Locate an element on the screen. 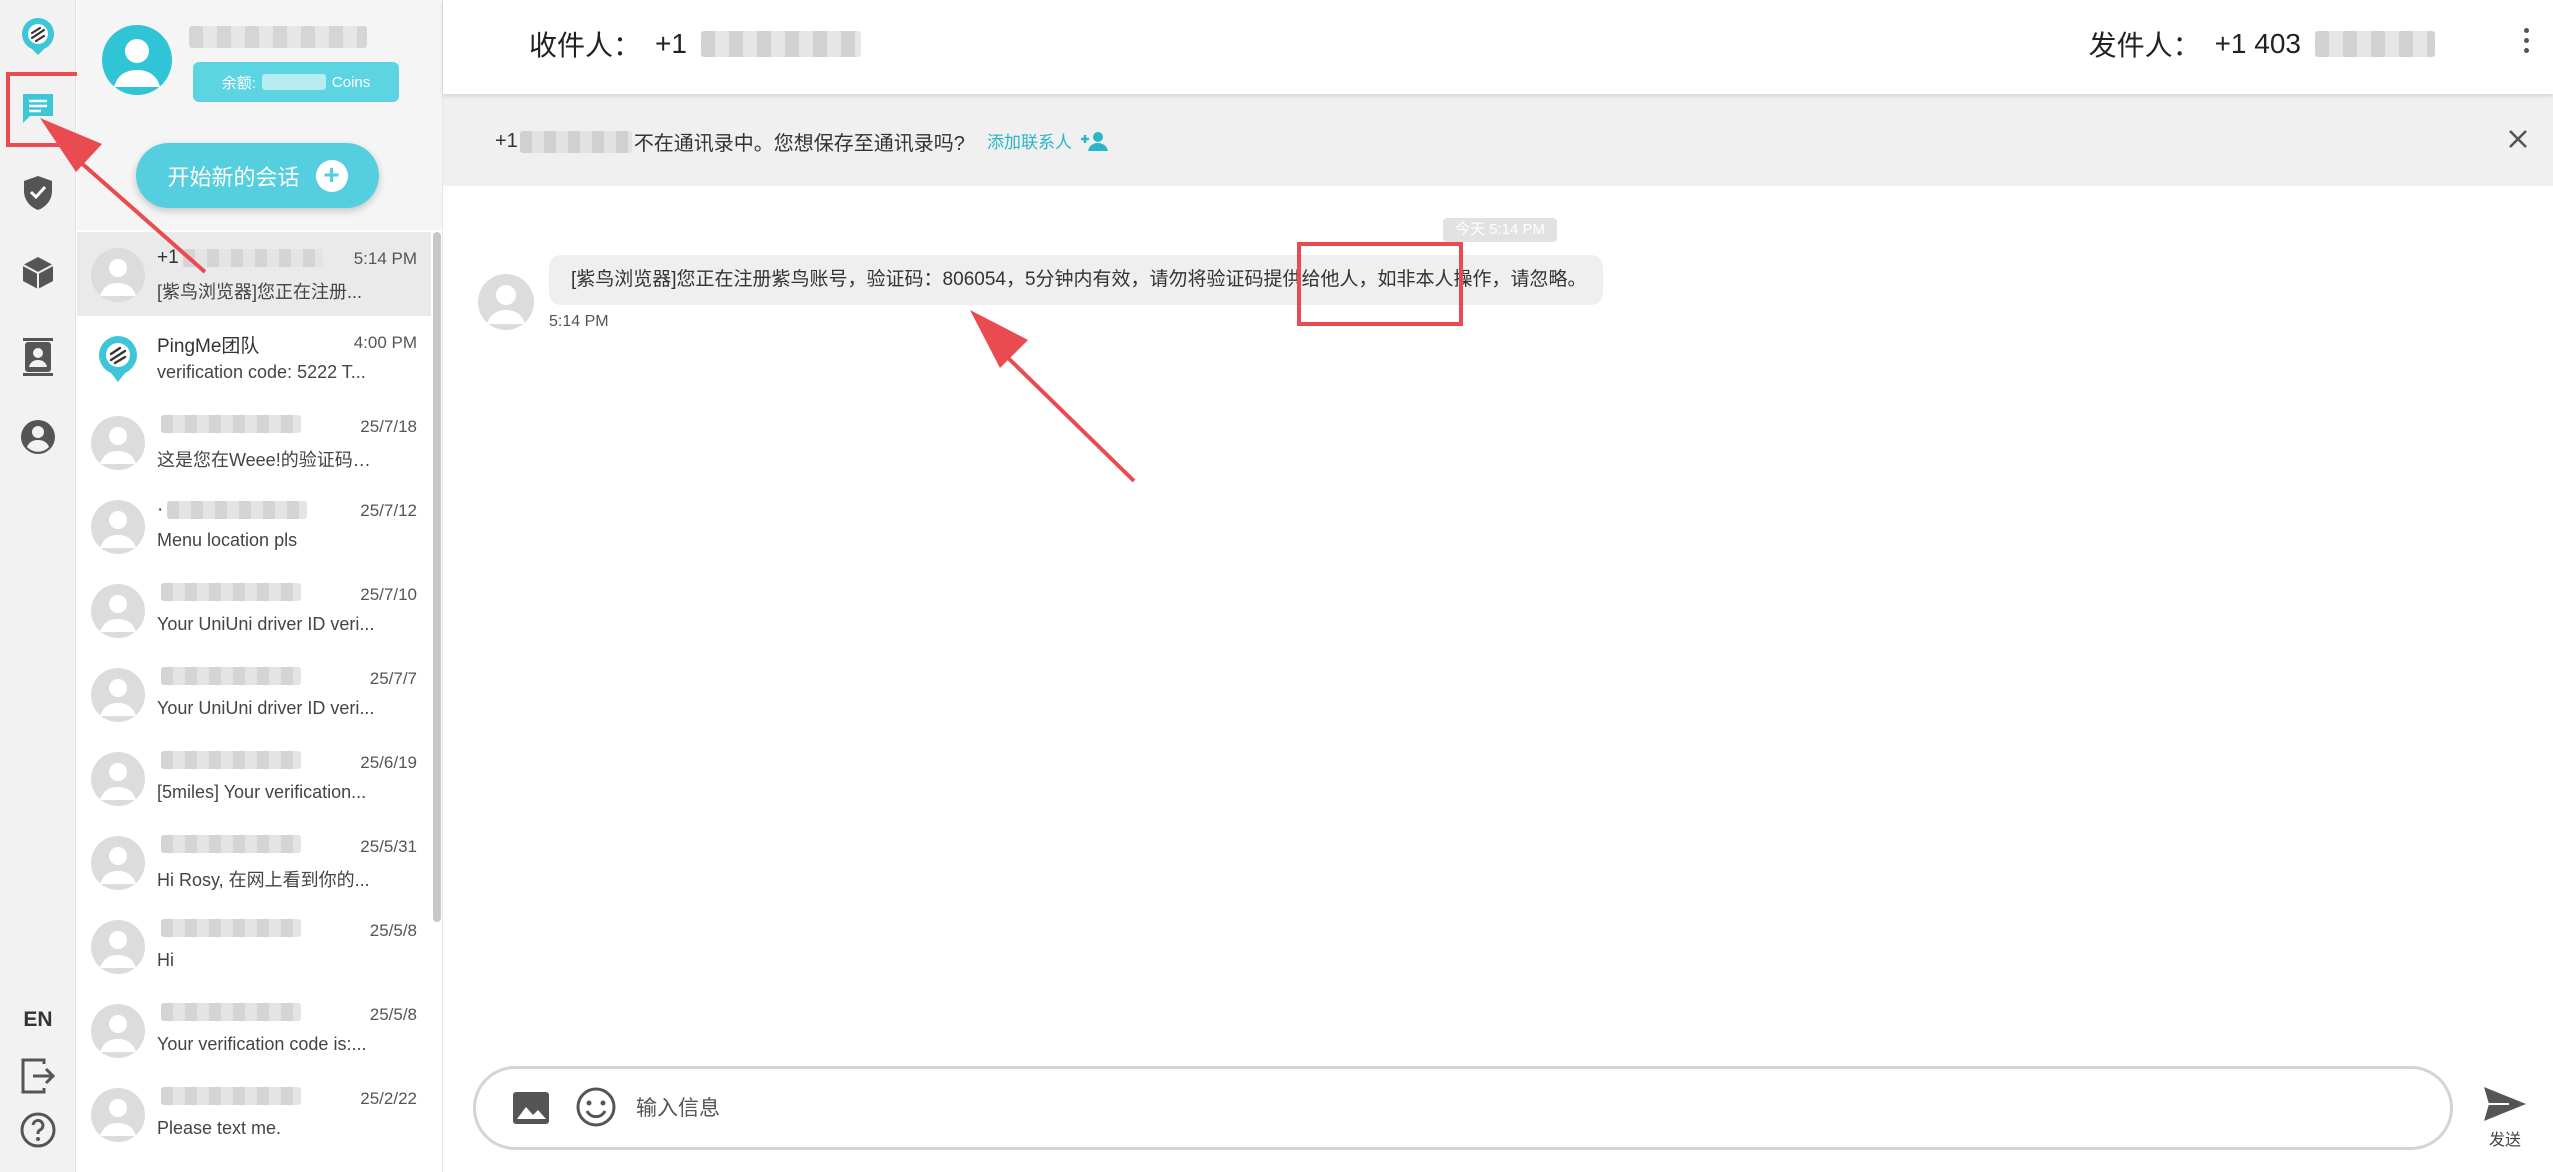 Image resolution: width=2553 pixels, height=1172 pixels. notice-message: 不在通讯录中。您想保存至通讯录吗? is located at coordinates (799, 144).